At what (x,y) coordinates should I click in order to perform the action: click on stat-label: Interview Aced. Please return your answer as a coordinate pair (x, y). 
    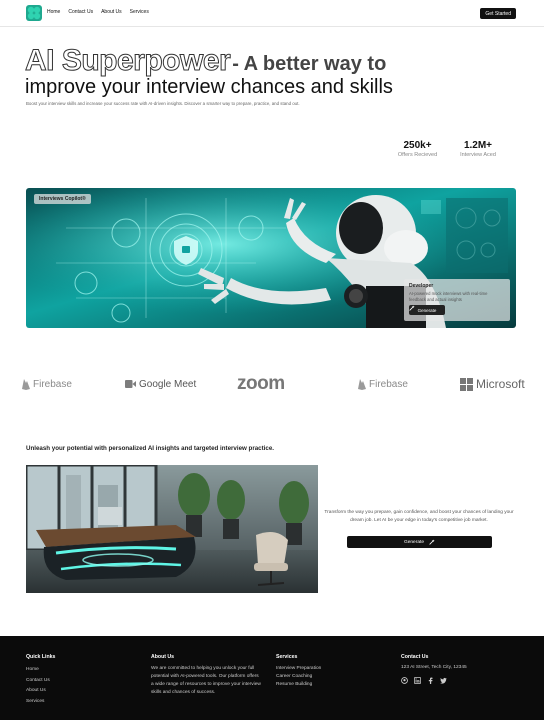
    Looking at the image, I should click on (478, 155).